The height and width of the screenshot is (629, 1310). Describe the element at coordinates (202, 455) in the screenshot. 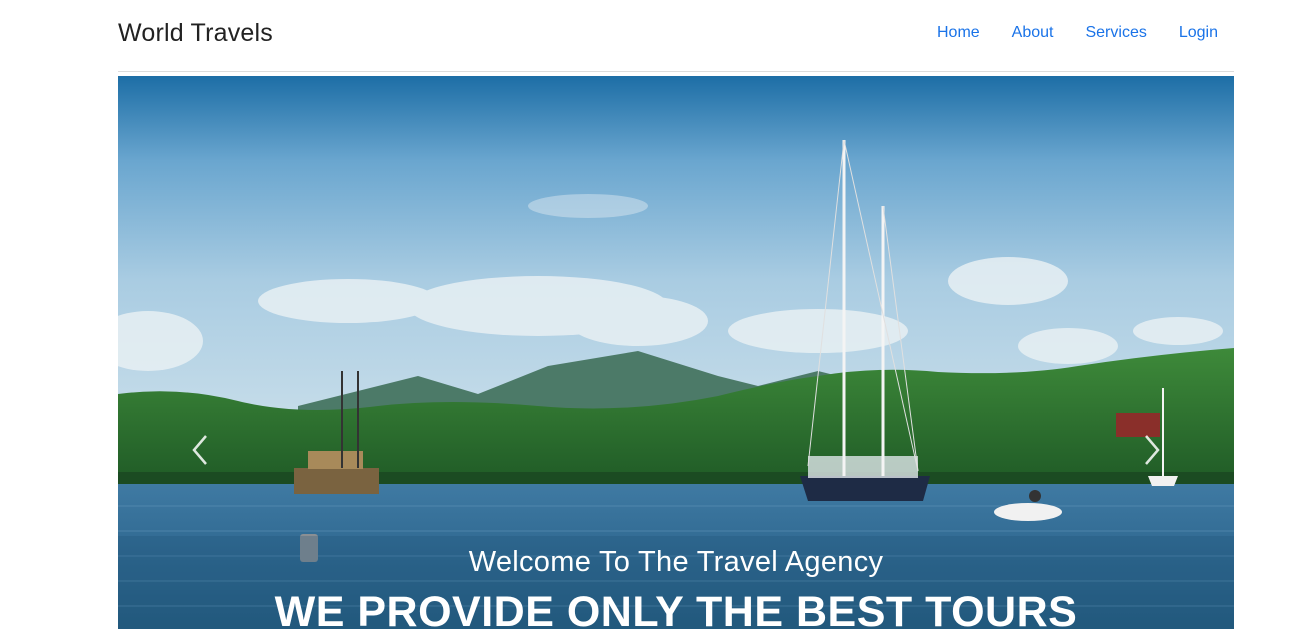

I see `chevron-left-icon` at that location.